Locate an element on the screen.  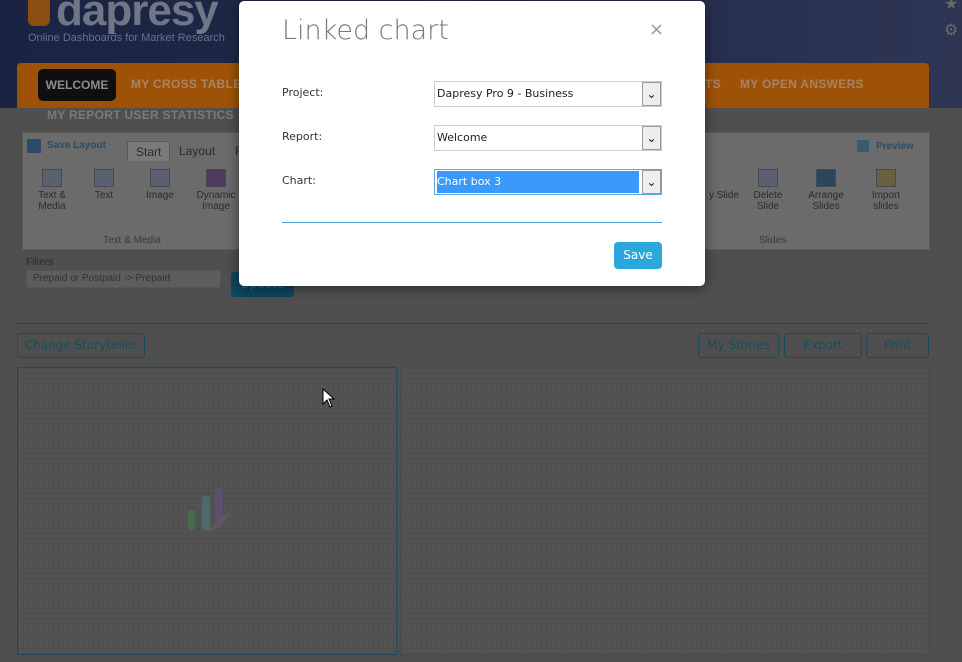
report-select: Welcome ⌄ is located at coordinates (548, 138).